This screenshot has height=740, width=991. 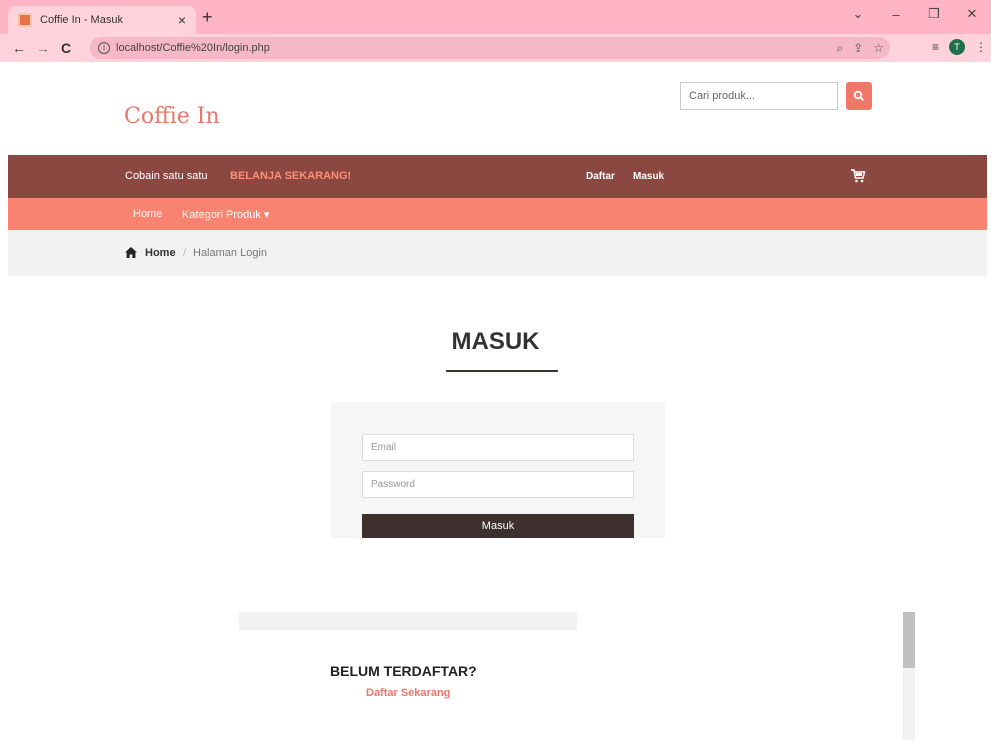 I want to click on site-favicon-icon, so click(x=25, y=20).